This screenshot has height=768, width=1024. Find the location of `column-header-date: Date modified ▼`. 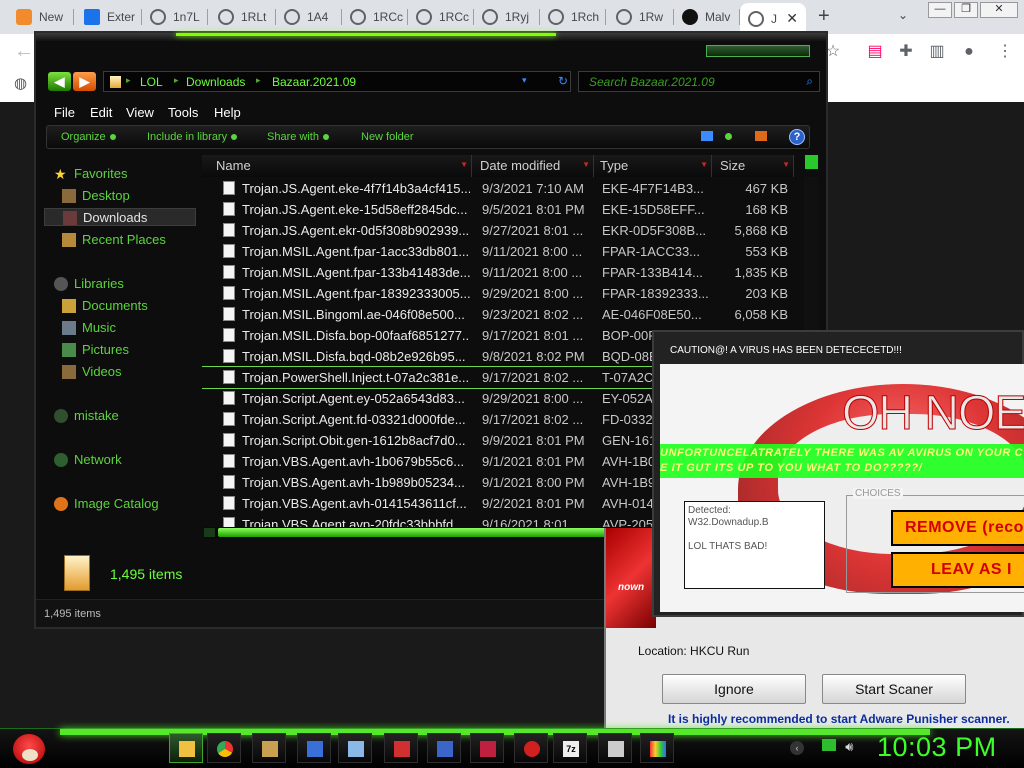

column-header-date: Date modified ▼ is located at coordinates (533, 166).